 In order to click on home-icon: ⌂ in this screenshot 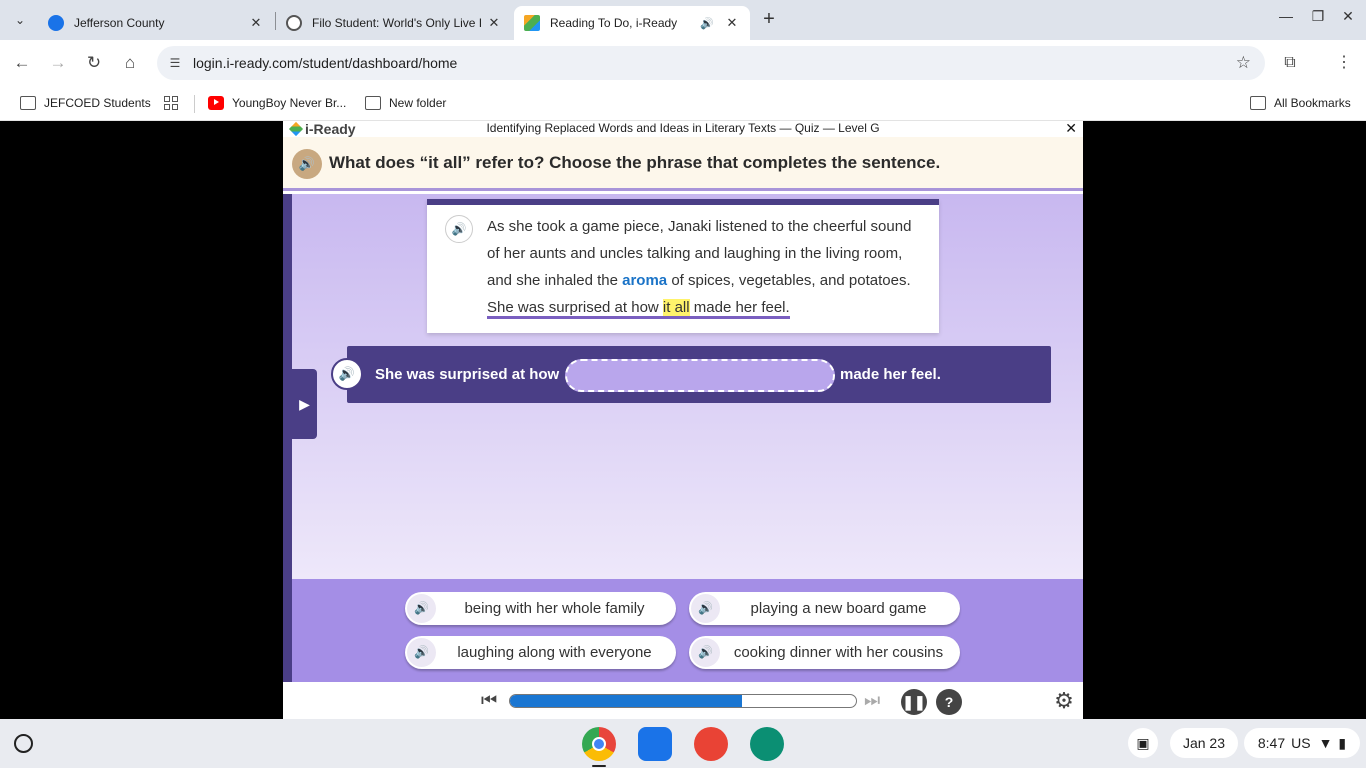, I will do `click(130, 63)`.